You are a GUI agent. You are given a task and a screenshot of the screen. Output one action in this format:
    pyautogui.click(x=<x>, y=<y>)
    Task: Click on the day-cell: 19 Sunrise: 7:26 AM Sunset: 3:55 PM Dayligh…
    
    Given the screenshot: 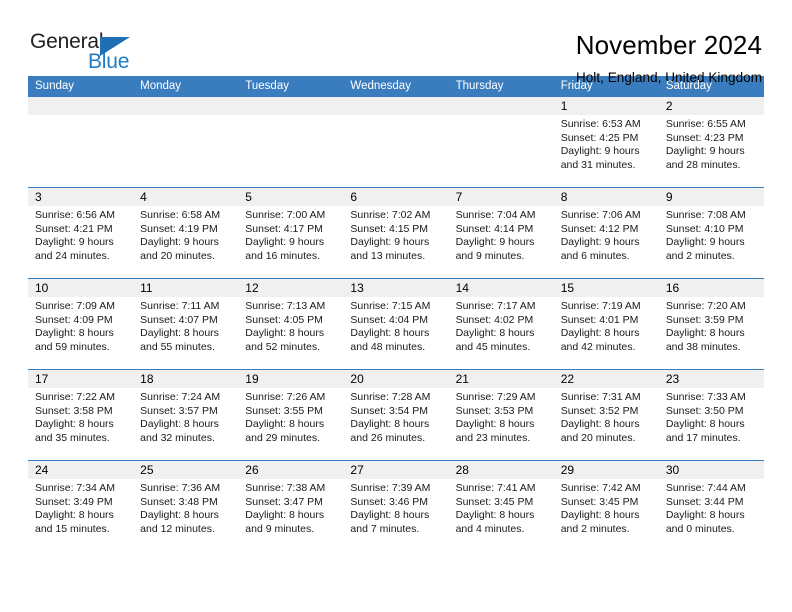 What is the action you would take?
    pyautogui.click(x=291, y=415)
    